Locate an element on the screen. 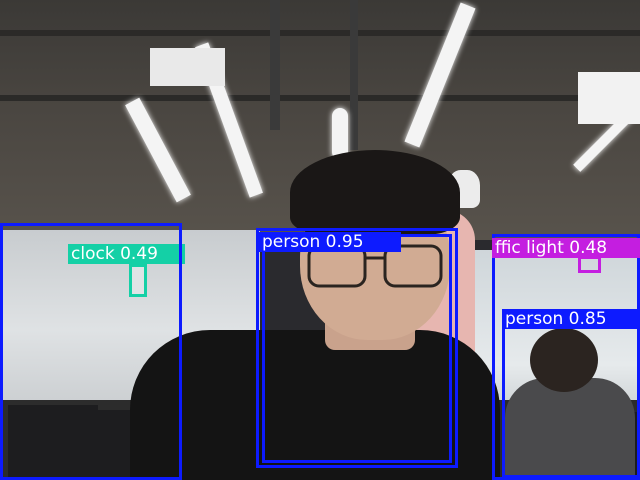 This screenshot has width=640, height=480. person-detection-box-main-inner is located at coordinates (357, 348).